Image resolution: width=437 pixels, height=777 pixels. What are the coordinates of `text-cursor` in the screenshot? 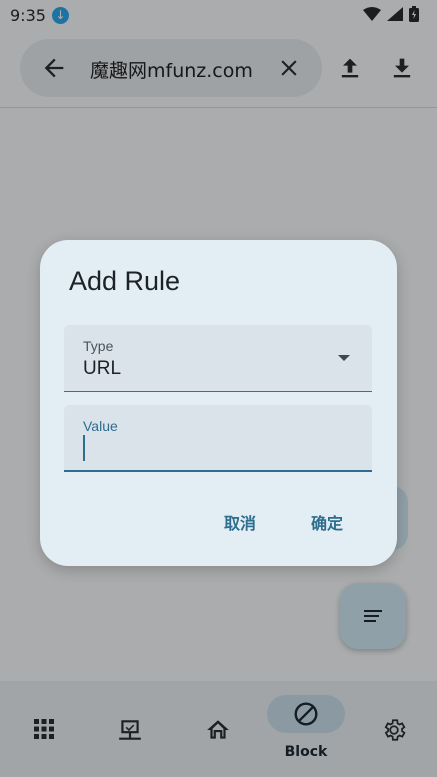 It's located at (84, 448).